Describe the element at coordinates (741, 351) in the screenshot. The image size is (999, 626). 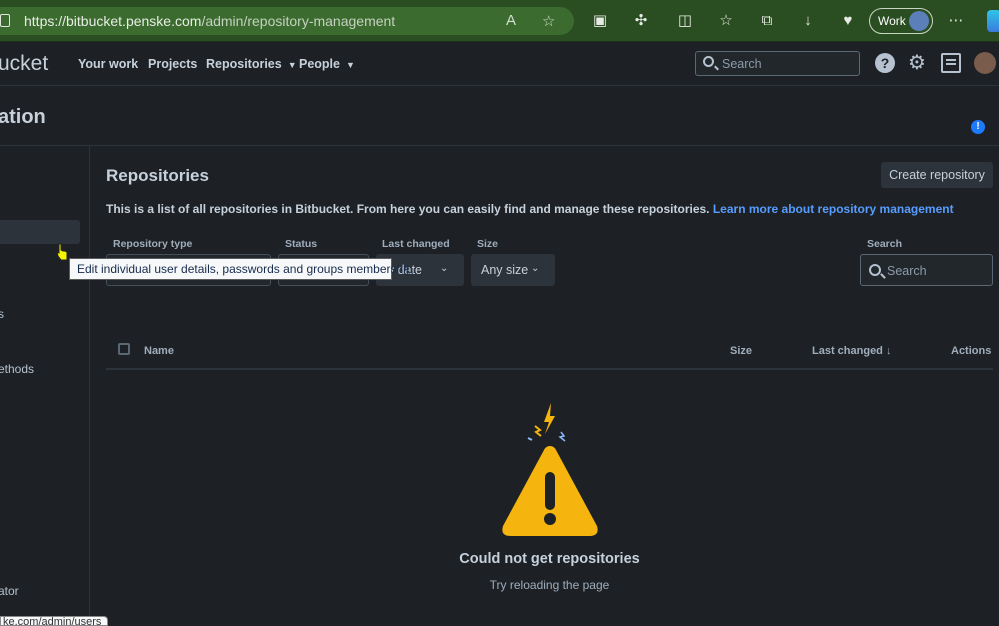
I see `column-header-size: Size` at that location.